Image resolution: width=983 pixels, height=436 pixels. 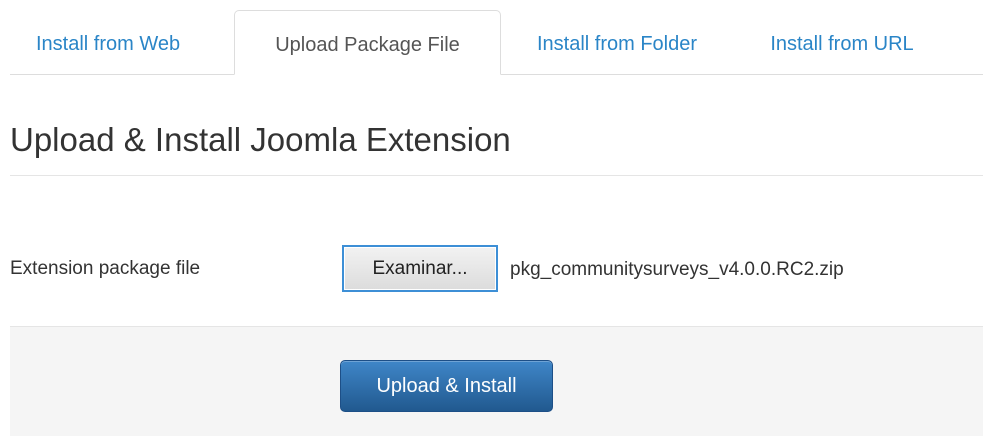 What do you see at coordinates (446, 386) in the screenshot?
I see `upload-install-button: Upload & Install` at bounding box center [446, 386].